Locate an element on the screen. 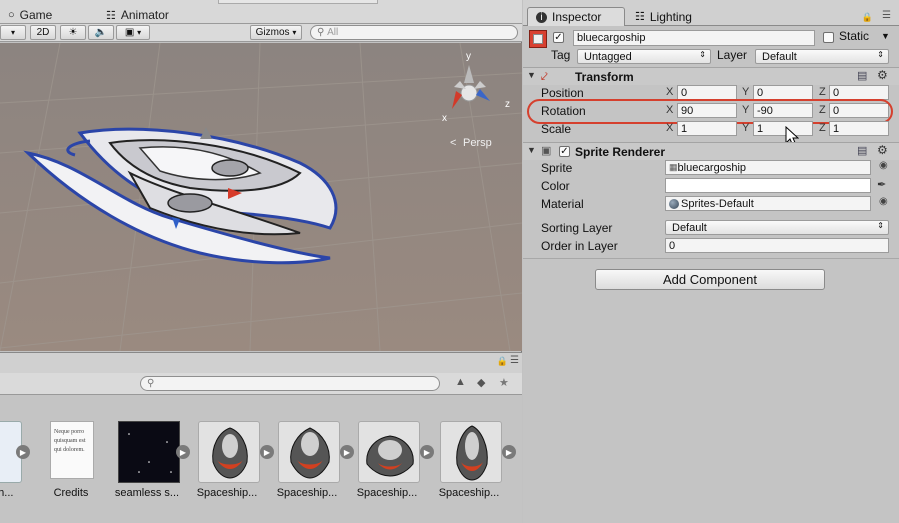 The height and width of the screenshot is (523, 899). scale-z-field: 1 is located at coordinates (859, 128).